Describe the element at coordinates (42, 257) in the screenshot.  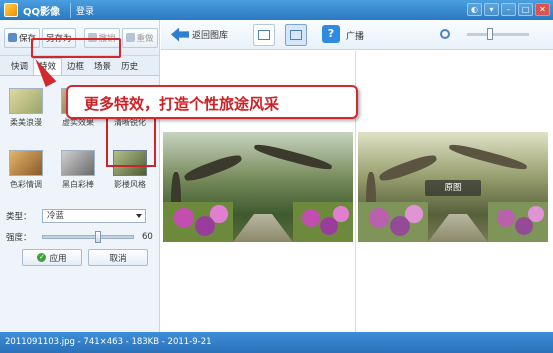
I see `check-icon: ✓` at that location.